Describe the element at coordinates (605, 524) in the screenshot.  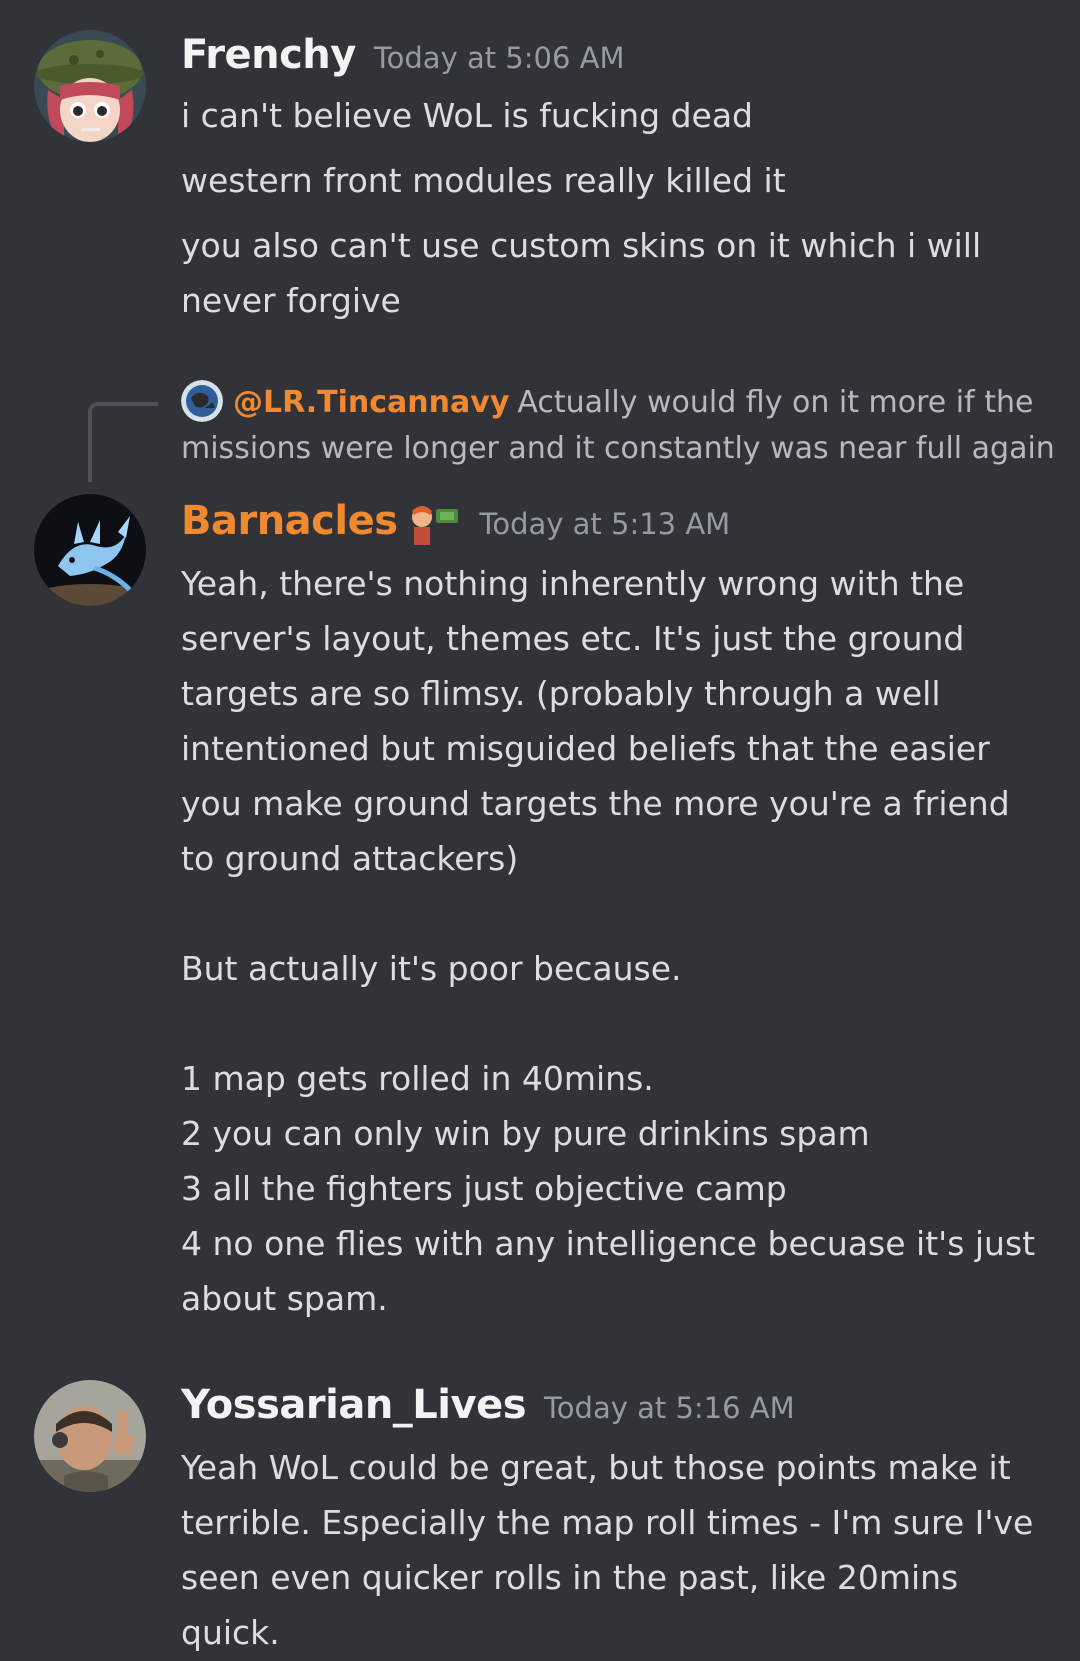
I see `timestamp: Today at 5:13 AM` at that location.